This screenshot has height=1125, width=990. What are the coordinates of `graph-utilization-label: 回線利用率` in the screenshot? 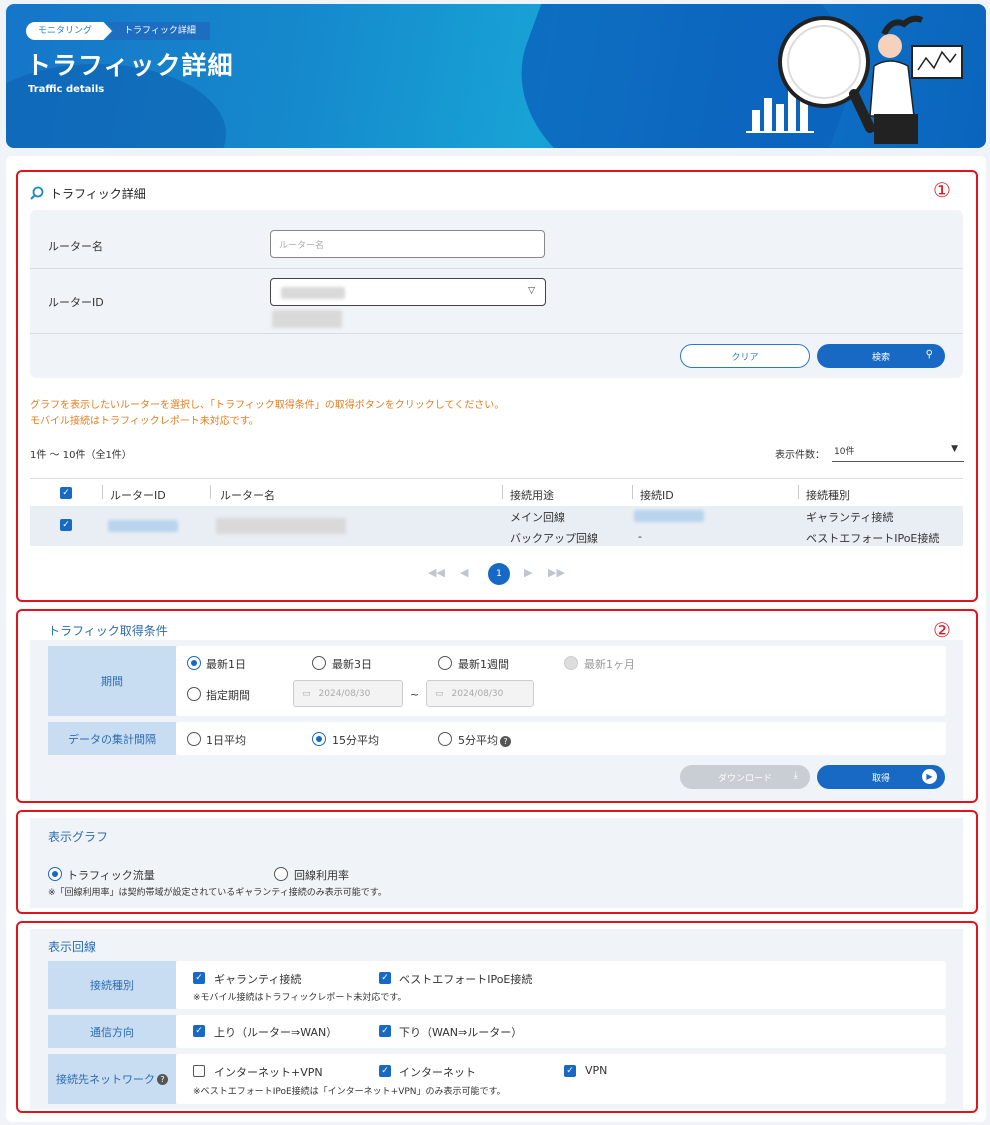 It's located at (321, 875).